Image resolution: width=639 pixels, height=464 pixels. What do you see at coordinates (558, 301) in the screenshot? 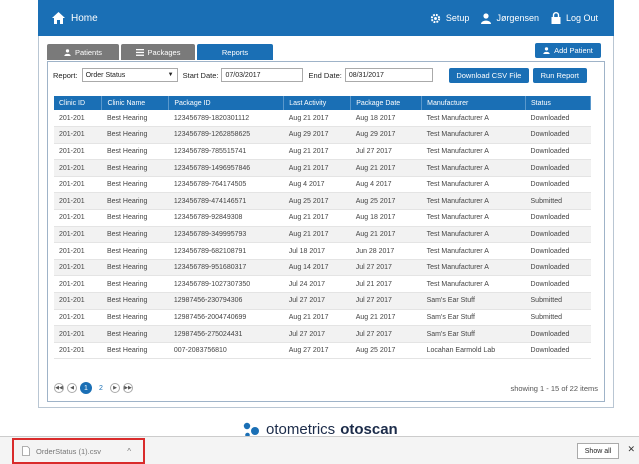
I see `table-cell: Submitted` at bounding box center [558, 301].